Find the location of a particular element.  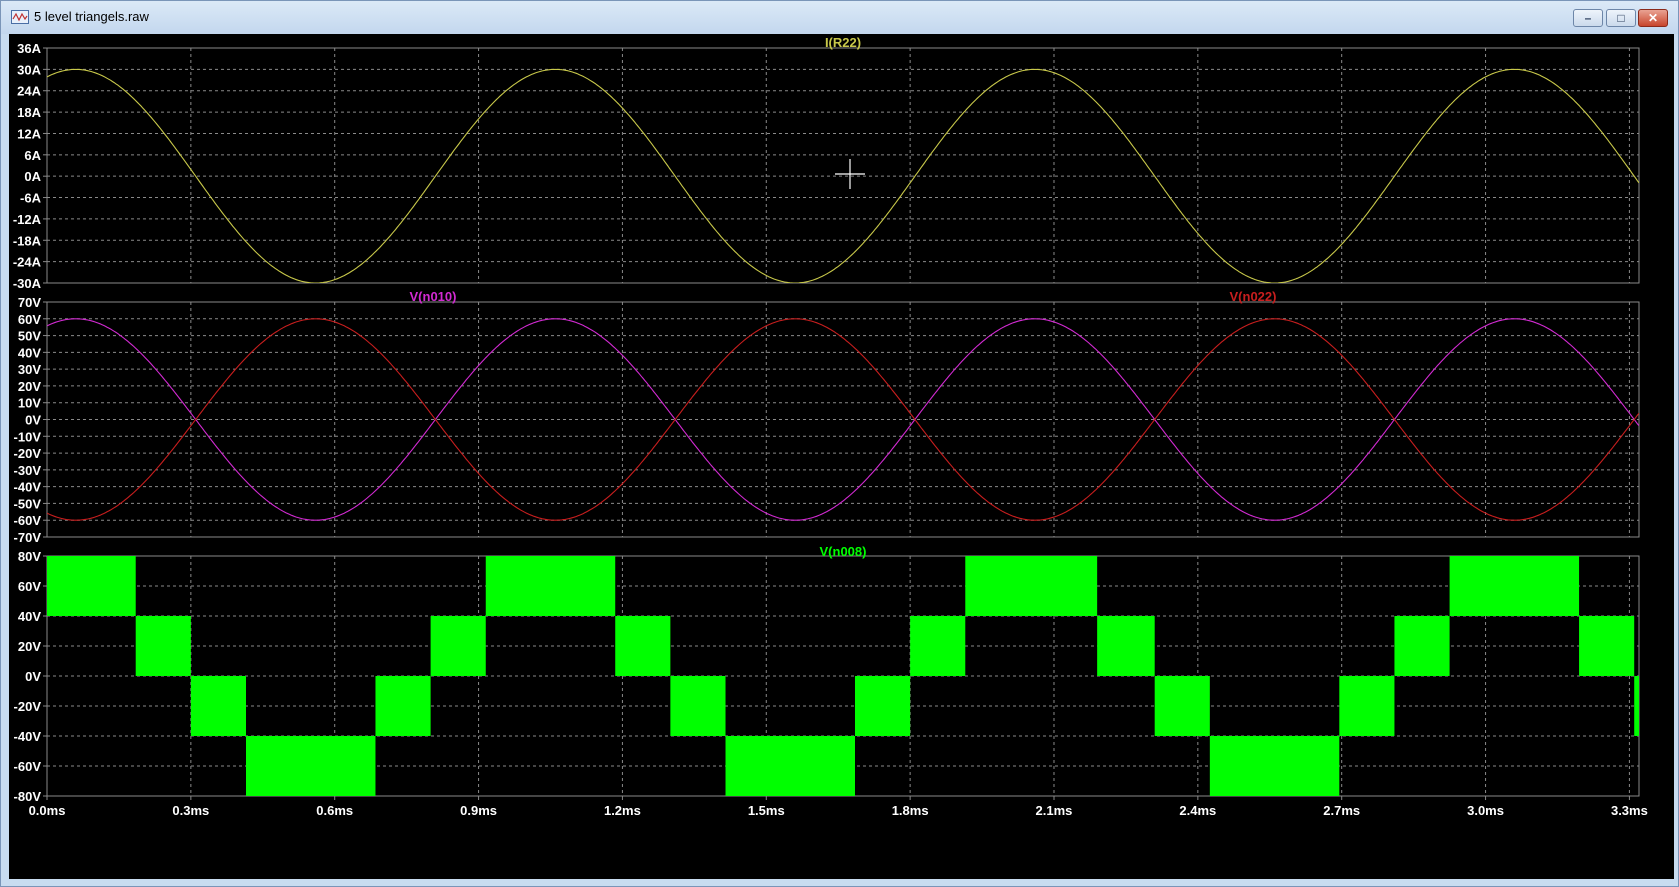

x-tick-label: 0.6ms is located at coordinates (334, 810).